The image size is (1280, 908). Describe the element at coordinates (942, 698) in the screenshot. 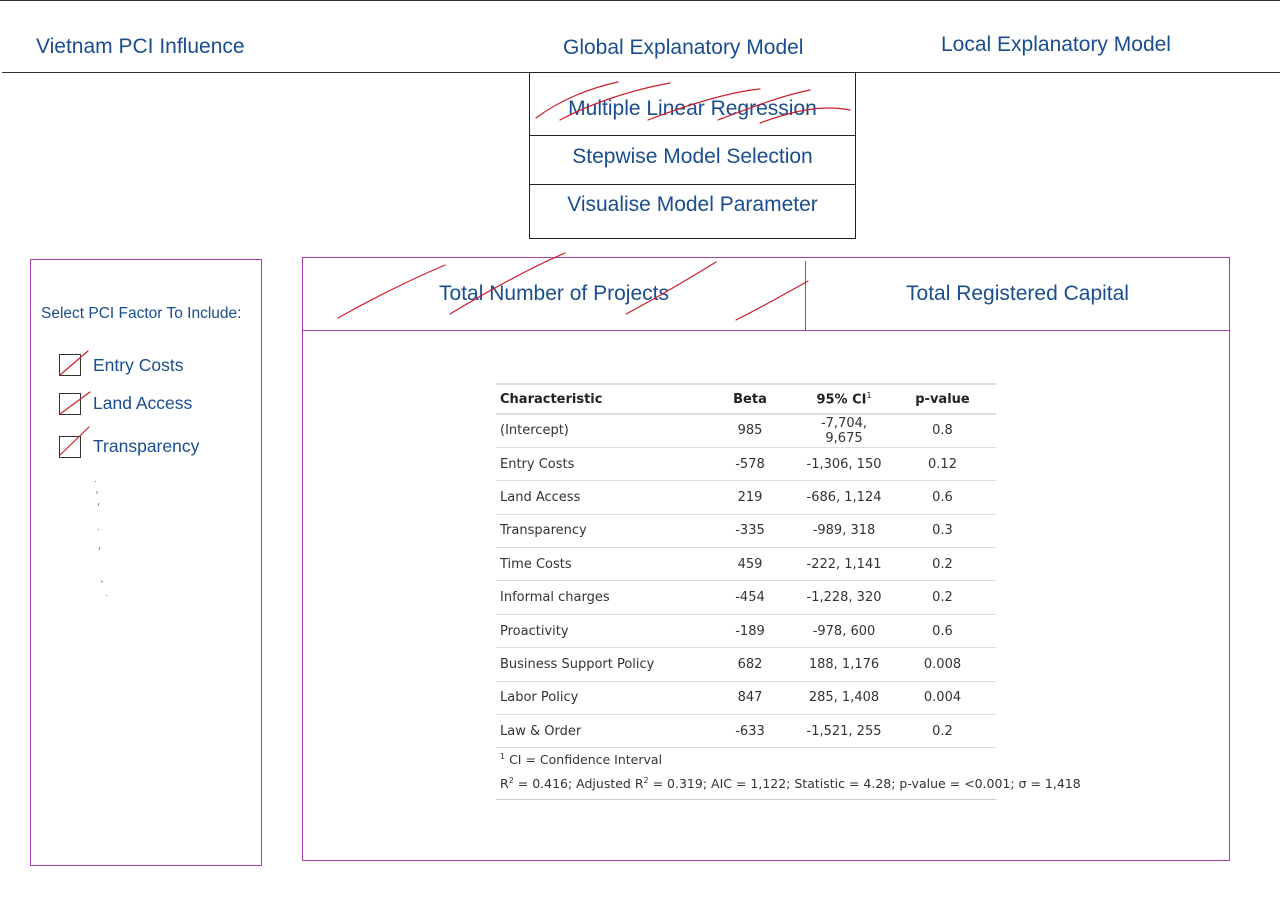

I see `cell-p-value: 0.004` at that location.